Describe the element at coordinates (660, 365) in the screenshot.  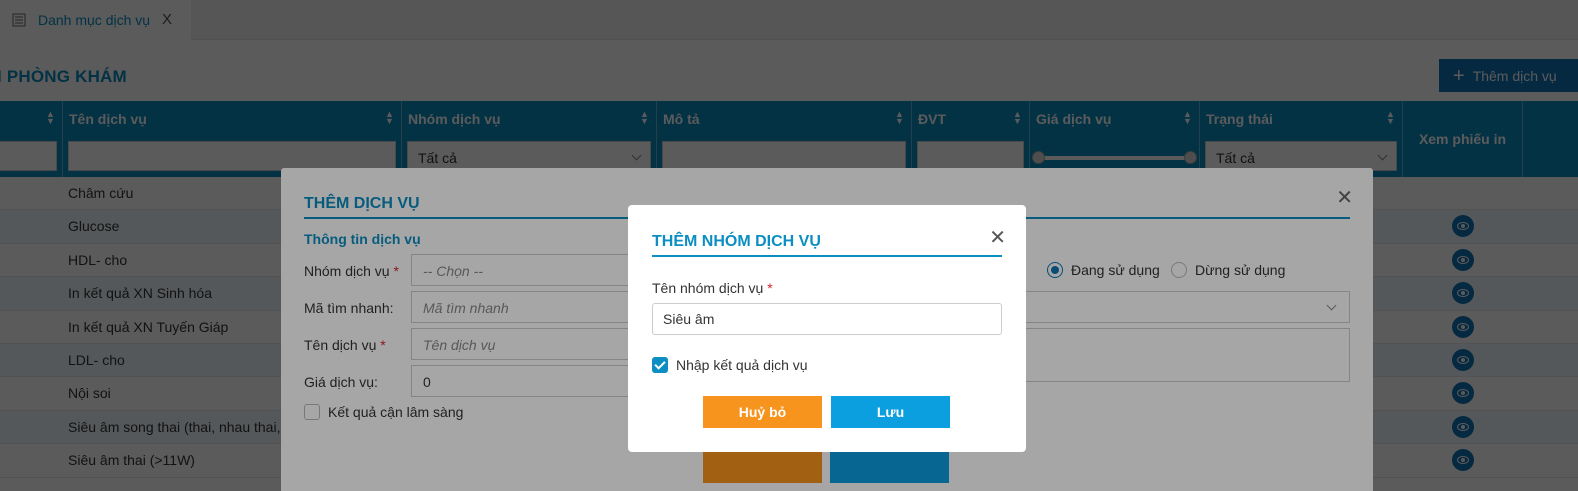
I see `enter-result-checkbox` at that location.